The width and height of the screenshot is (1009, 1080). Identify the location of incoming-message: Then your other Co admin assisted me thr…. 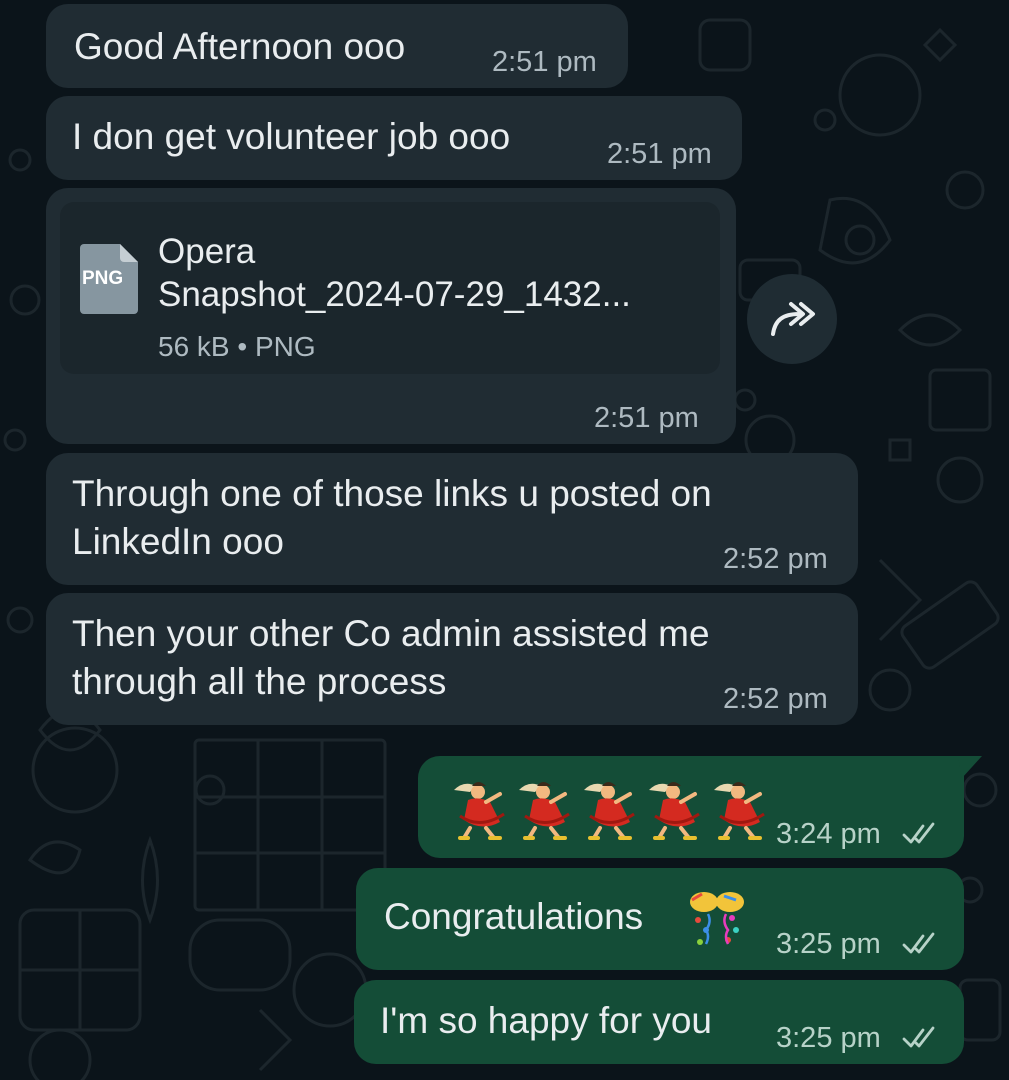
(452, 659).